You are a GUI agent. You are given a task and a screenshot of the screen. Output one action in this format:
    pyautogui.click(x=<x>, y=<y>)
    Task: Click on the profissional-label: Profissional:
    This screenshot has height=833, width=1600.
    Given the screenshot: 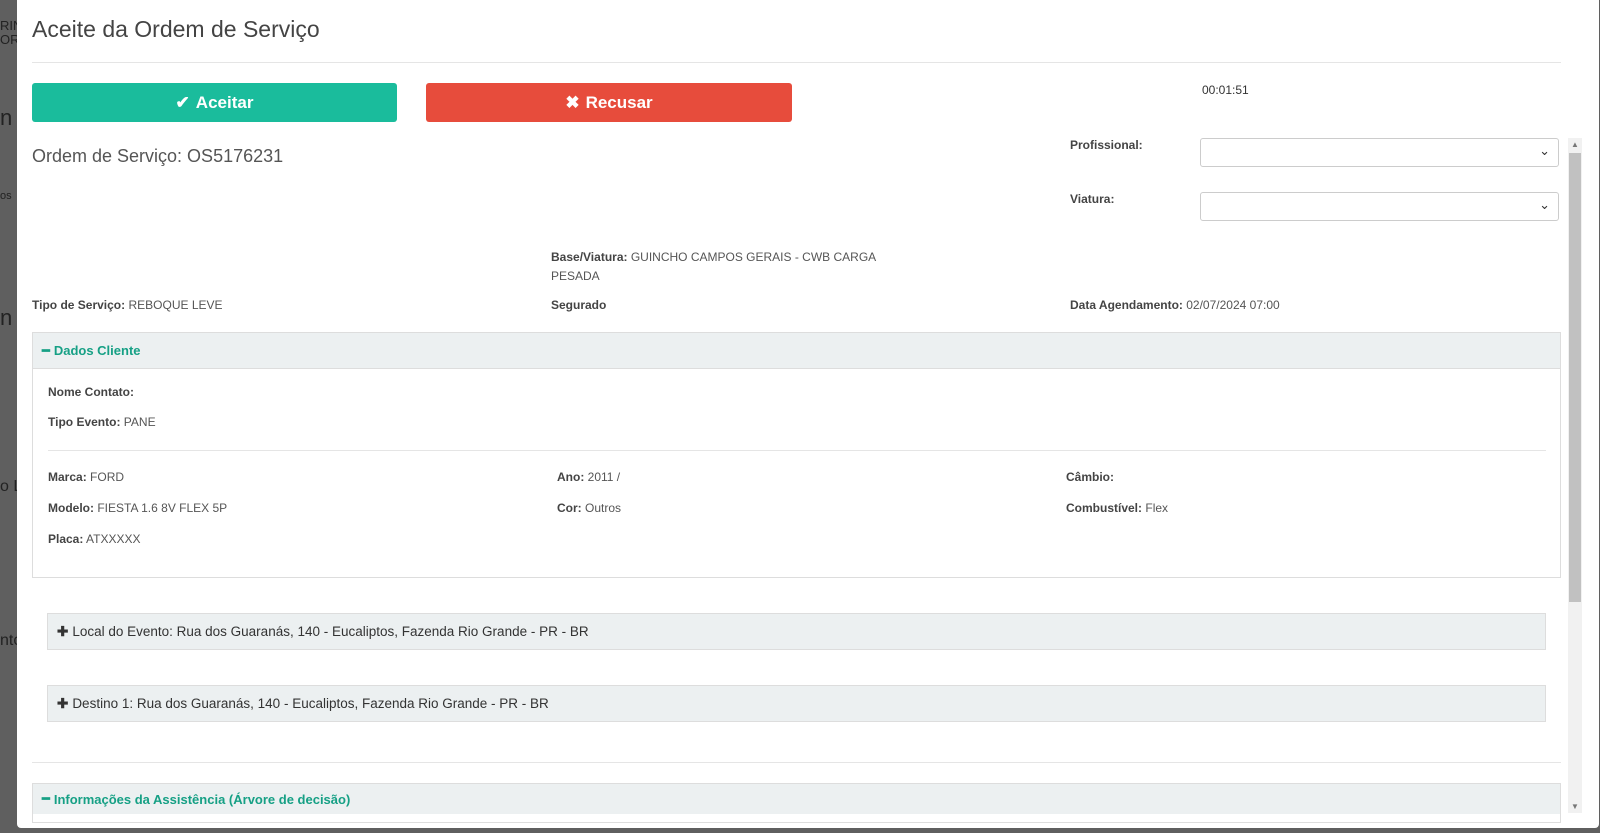 What is the action you would take?
    pyautogui.click(x=1106, y=145)
    